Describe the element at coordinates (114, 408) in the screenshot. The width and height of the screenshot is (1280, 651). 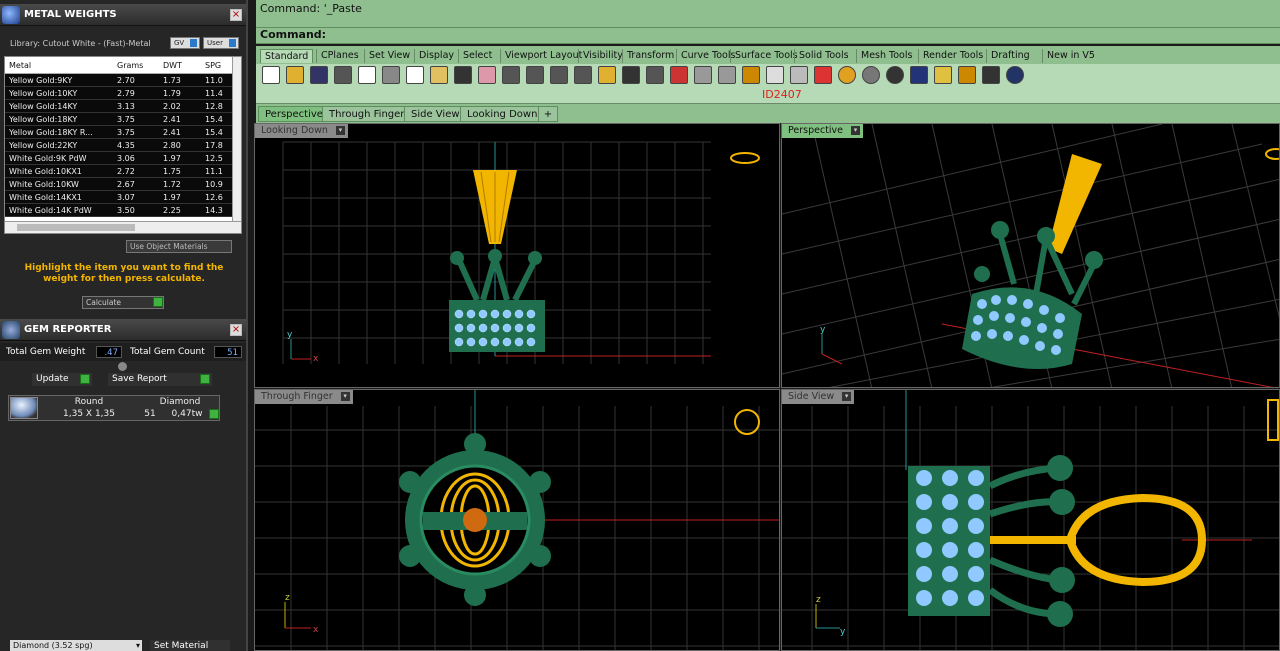
I see `gem-list-row: Round 1,35 X 1,35 Diamond 51 0,47tw` at that location.